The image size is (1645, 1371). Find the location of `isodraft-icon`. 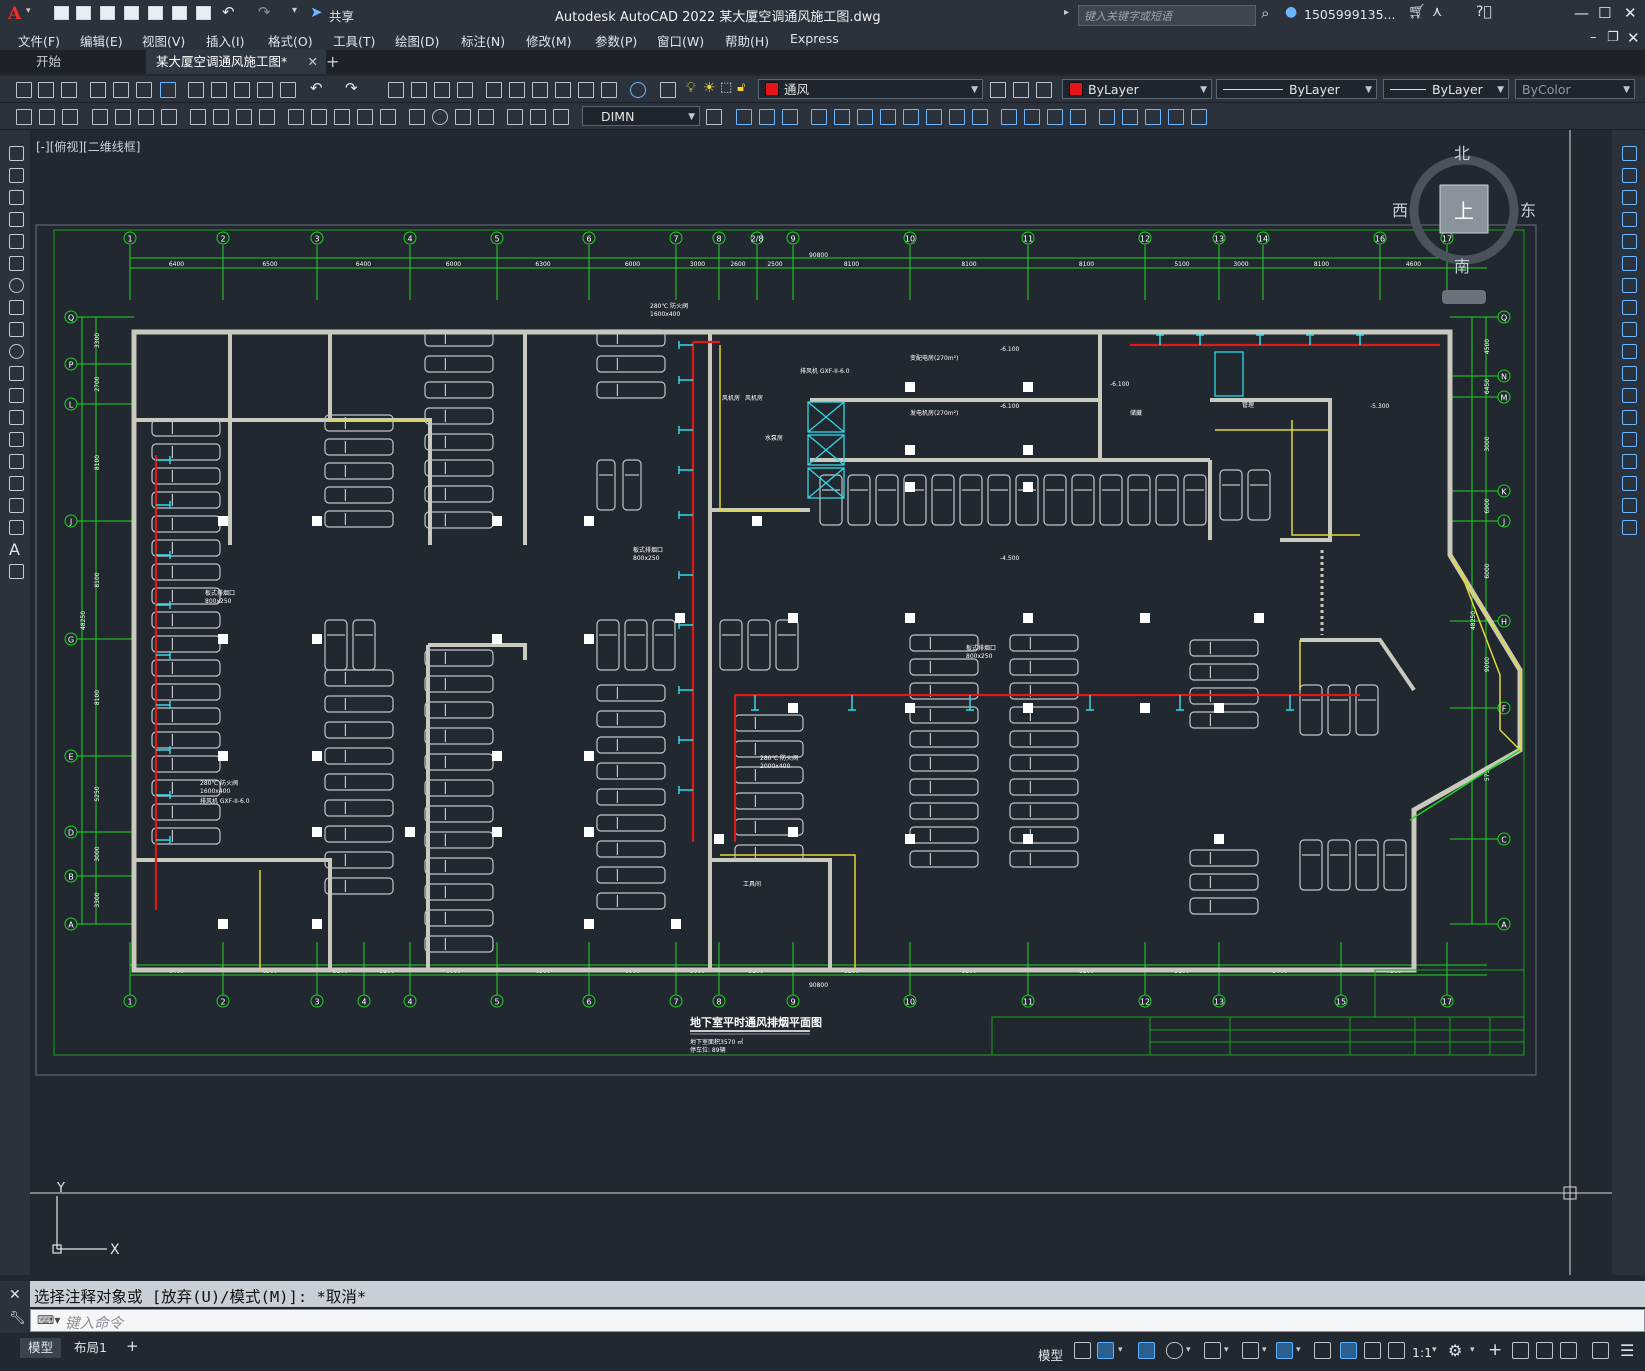

isodraft-icon is located at coordinates (1212, 1350).